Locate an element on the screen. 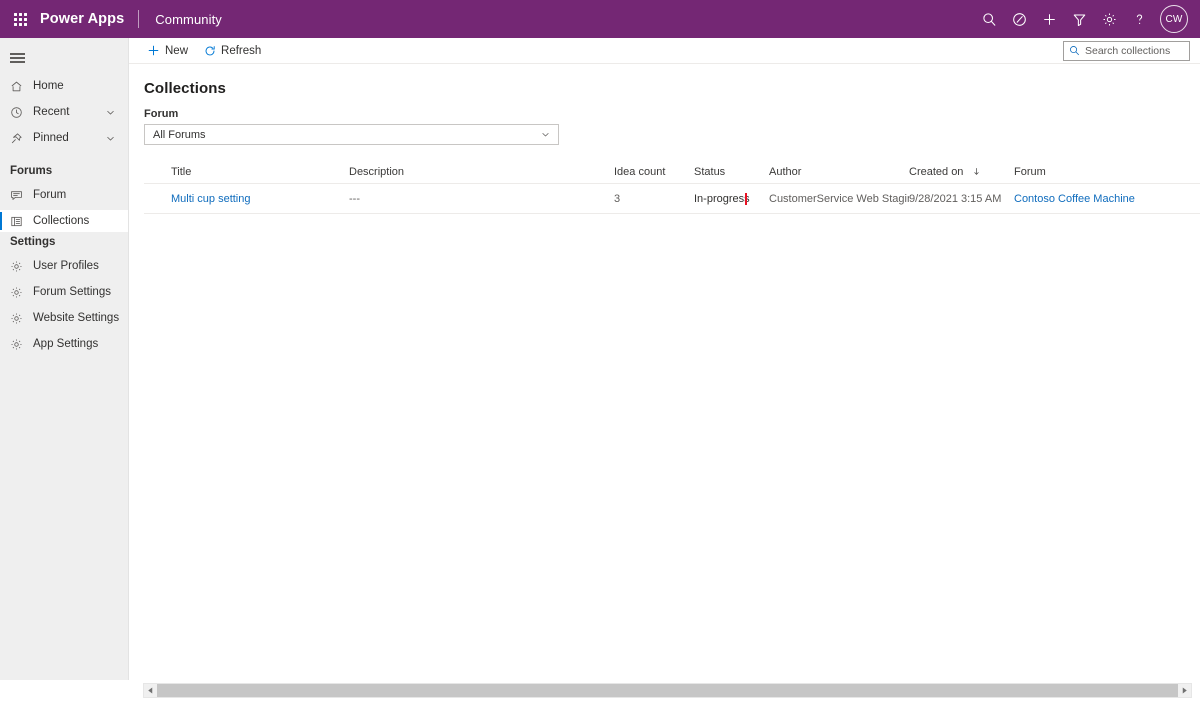 The width and height of the screenshot is (1200, 704). sidebar-item-label: Recent is located at coordinates (51, 112).